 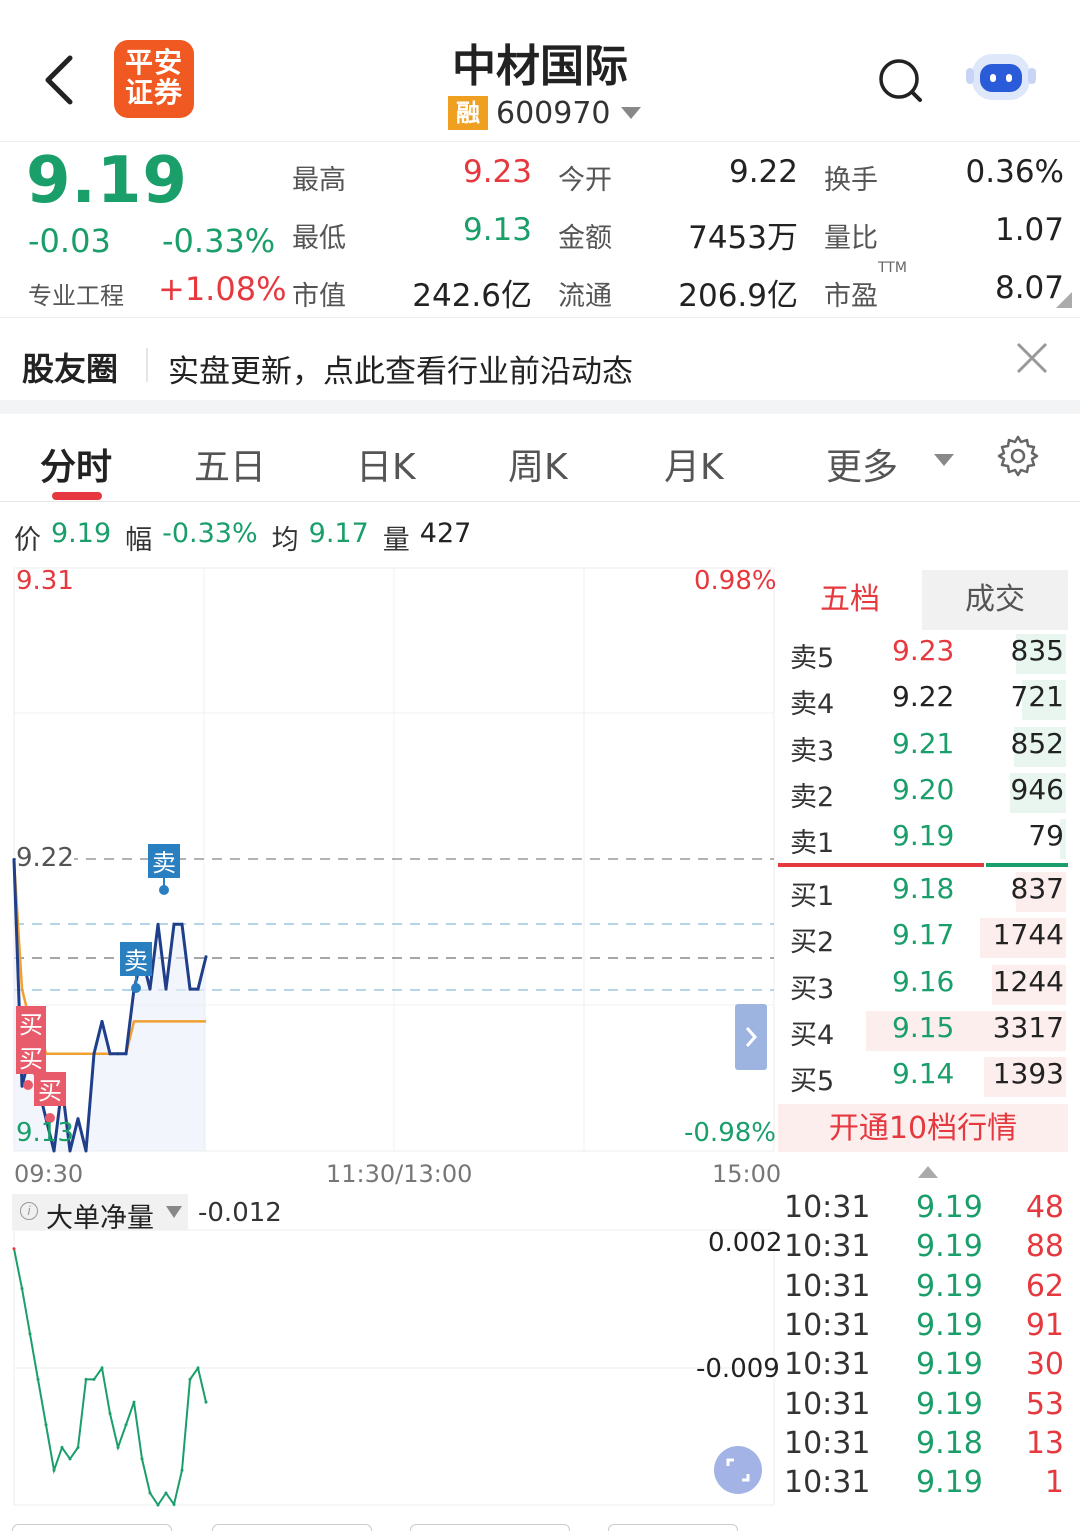 I want to click on tab-trades: 成交, so click(x=995, y=600).